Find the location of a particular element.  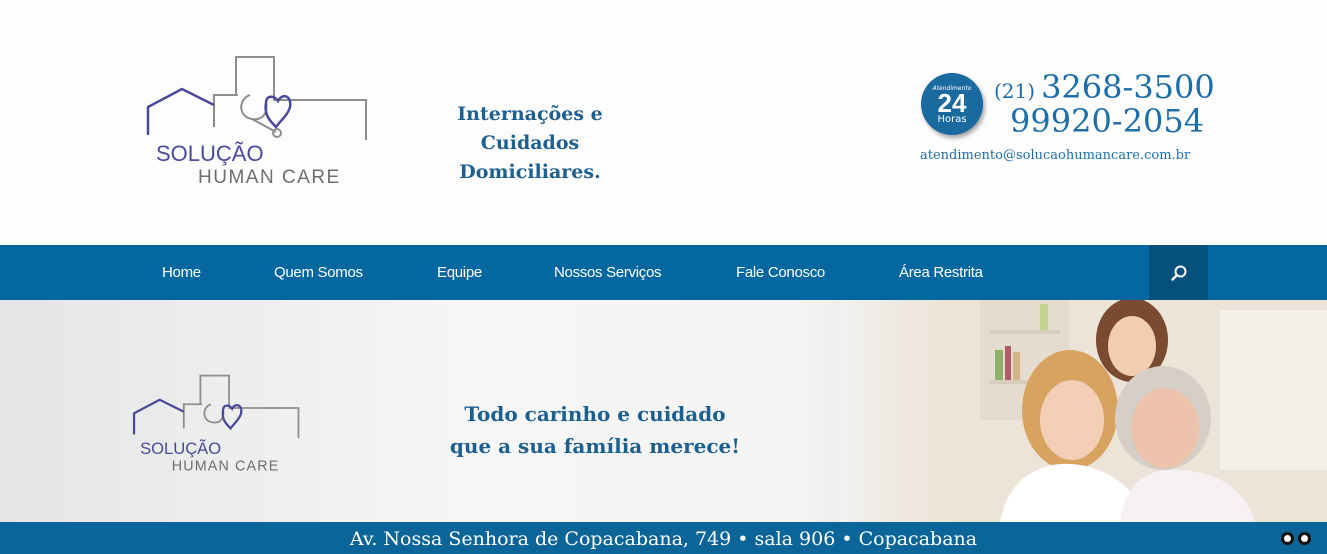

site-logo: SOLUÇÃO HUMAN CARE is located at coordinates (256, 122).